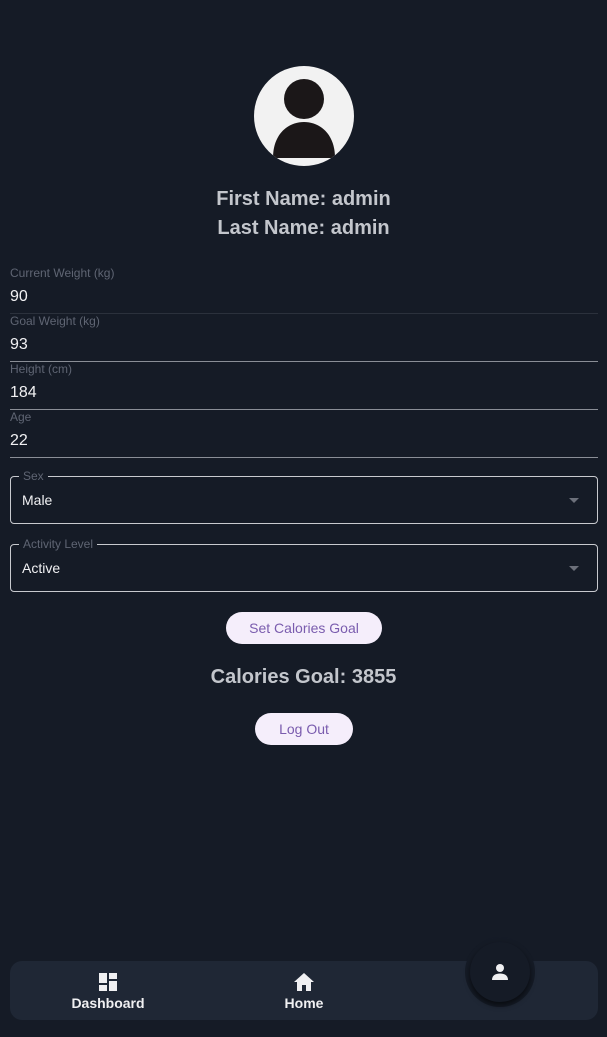 This screenshot has height=1037, width=607. What do you see at coordinates (303, 199) in the screenshot?
I see `first-name: First Name: admin` at bounding box center [303, 199].